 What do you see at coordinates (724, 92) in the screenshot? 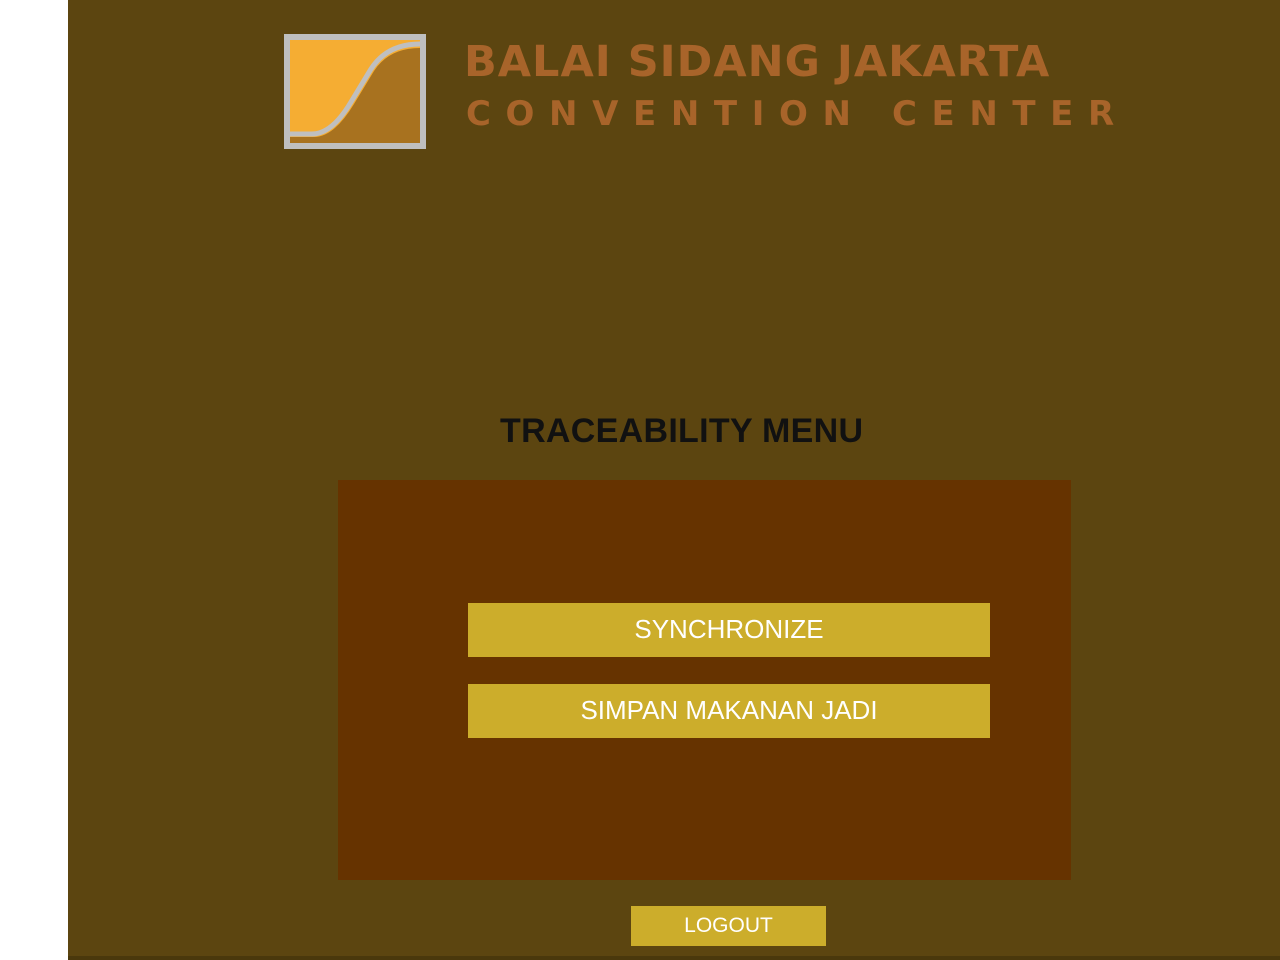
I see `brand-logo: BALAI SIDANG JAKARTA CONVENTION CENTER` at bounding box center [724, 92].